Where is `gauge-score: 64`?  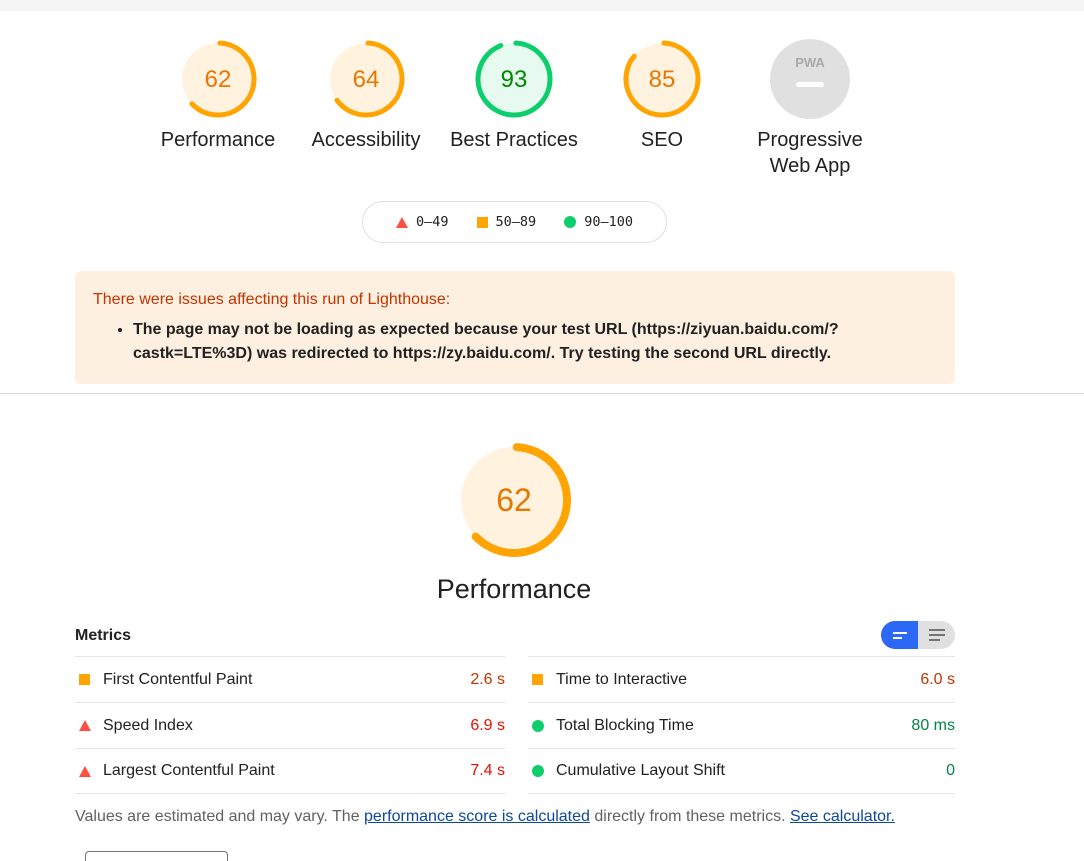
gauge-score: 64 is located at coordinates (366, 79).